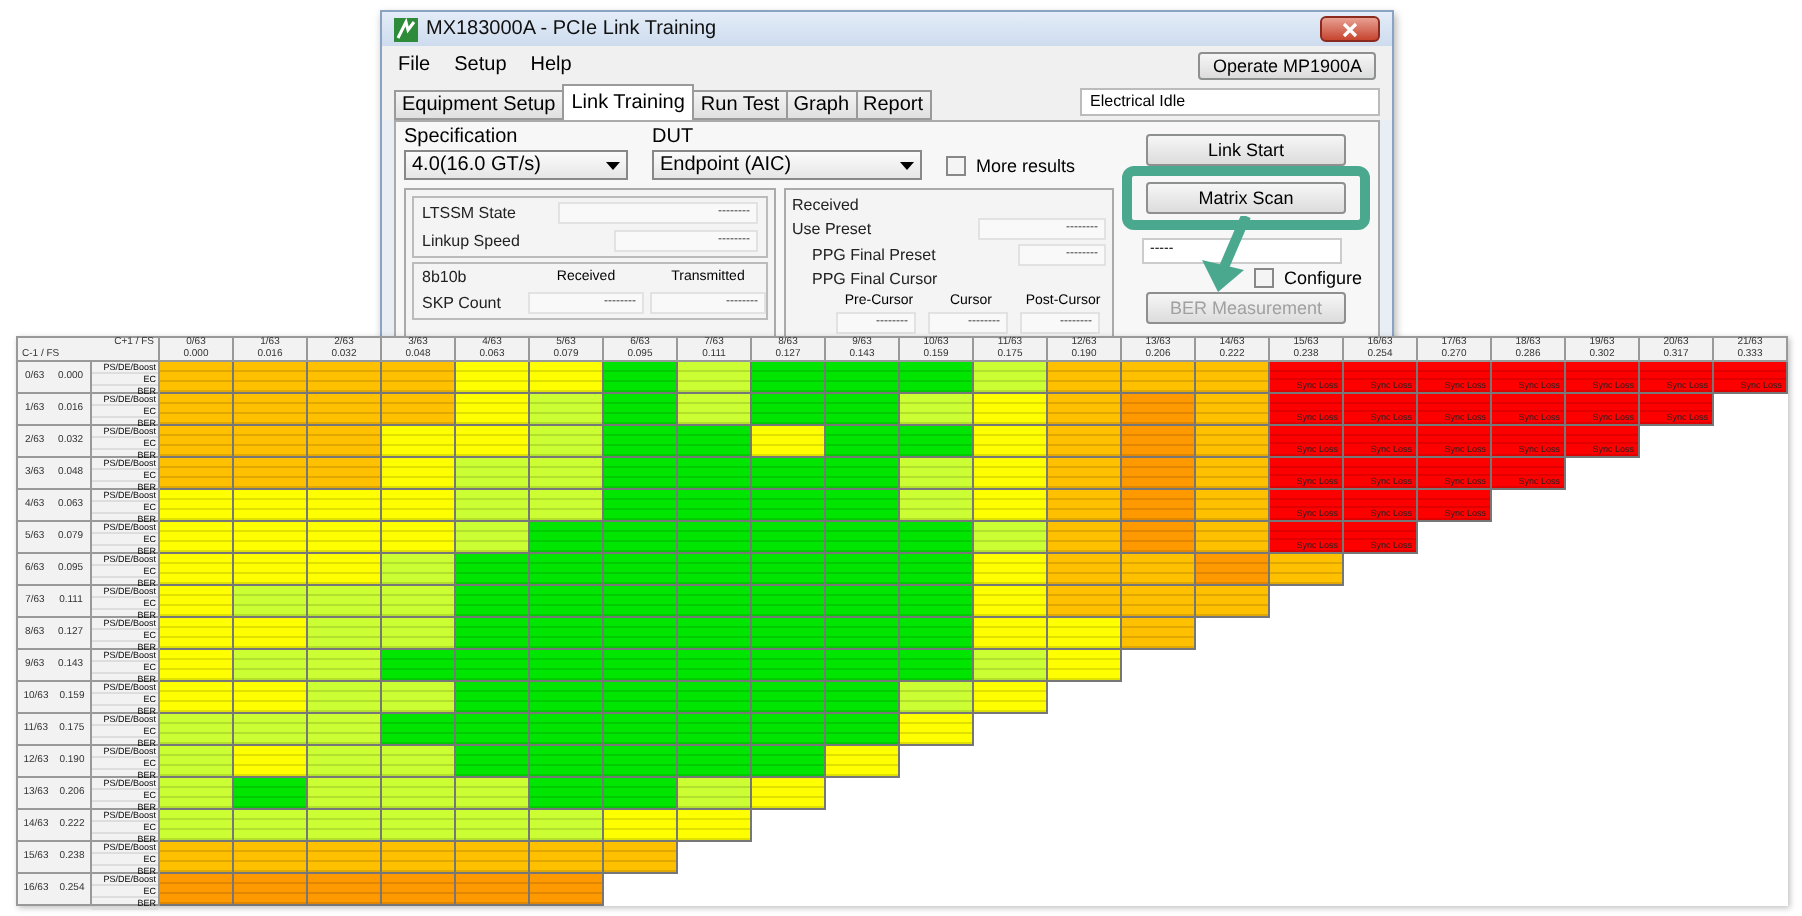  I want to click on tab: Run Test, so click(740, 105).